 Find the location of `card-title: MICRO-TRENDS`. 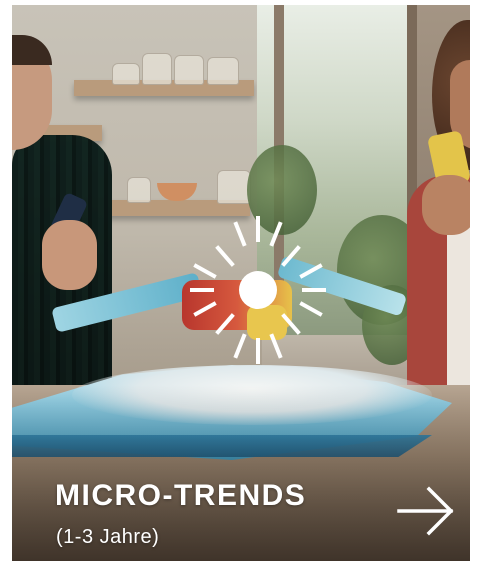

card-title: MICRO-TRENDS is located at coordinates (181, 495).